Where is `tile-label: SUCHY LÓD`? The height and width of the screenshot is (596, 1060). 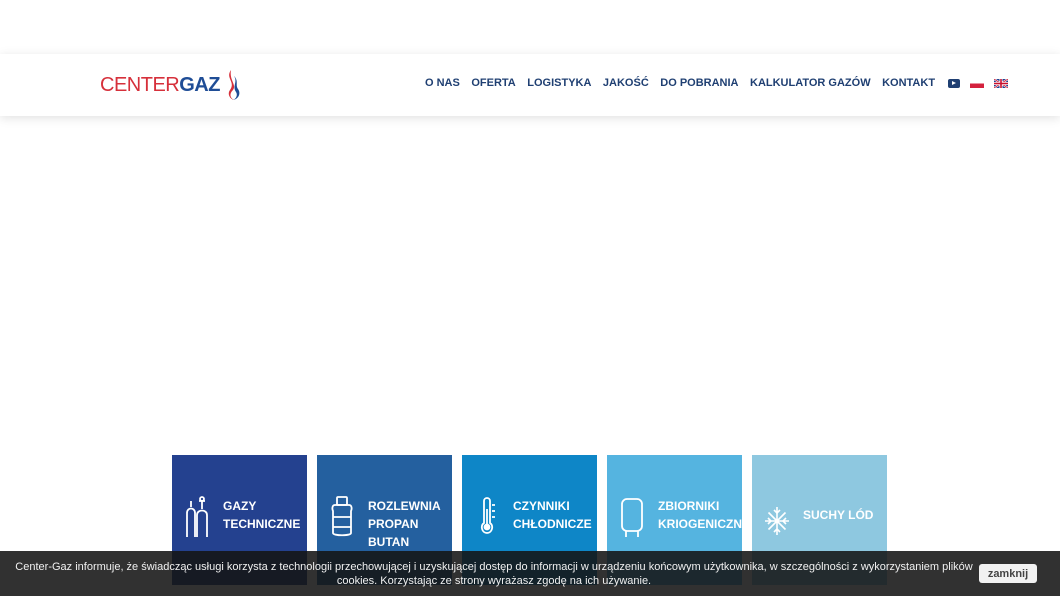 tile-label: SUCHY LÓD is located at coordinates (838, 515).